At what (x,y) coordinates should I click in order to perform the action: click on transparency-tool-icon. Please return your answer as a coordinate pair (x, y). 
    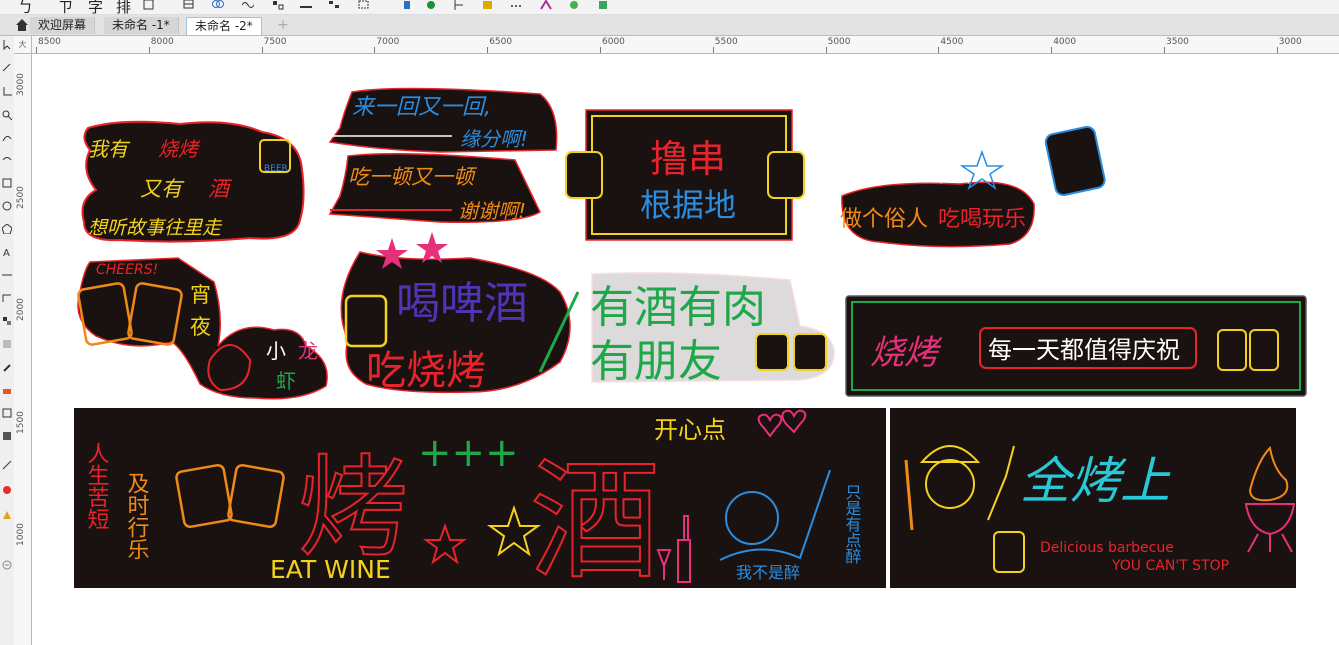
    Looking at the image, I should click on (7, 344).